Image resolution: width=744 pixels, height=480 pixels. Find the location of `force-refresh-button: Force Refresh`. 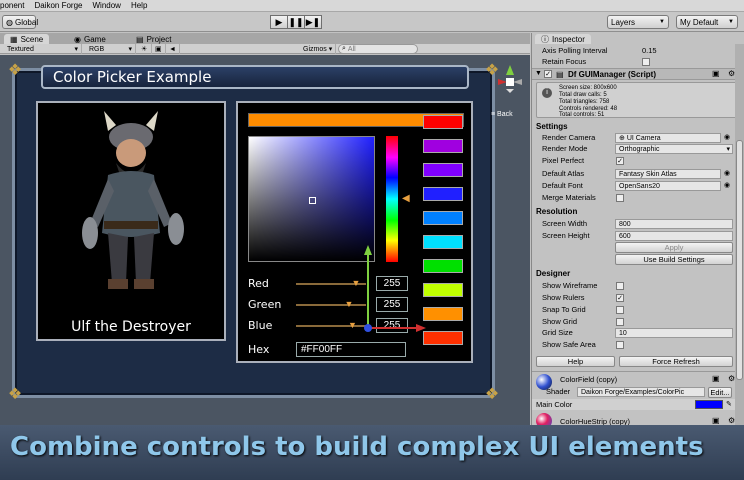

force-refresh-button: Force Refresh is located at coordinates (676, 361).